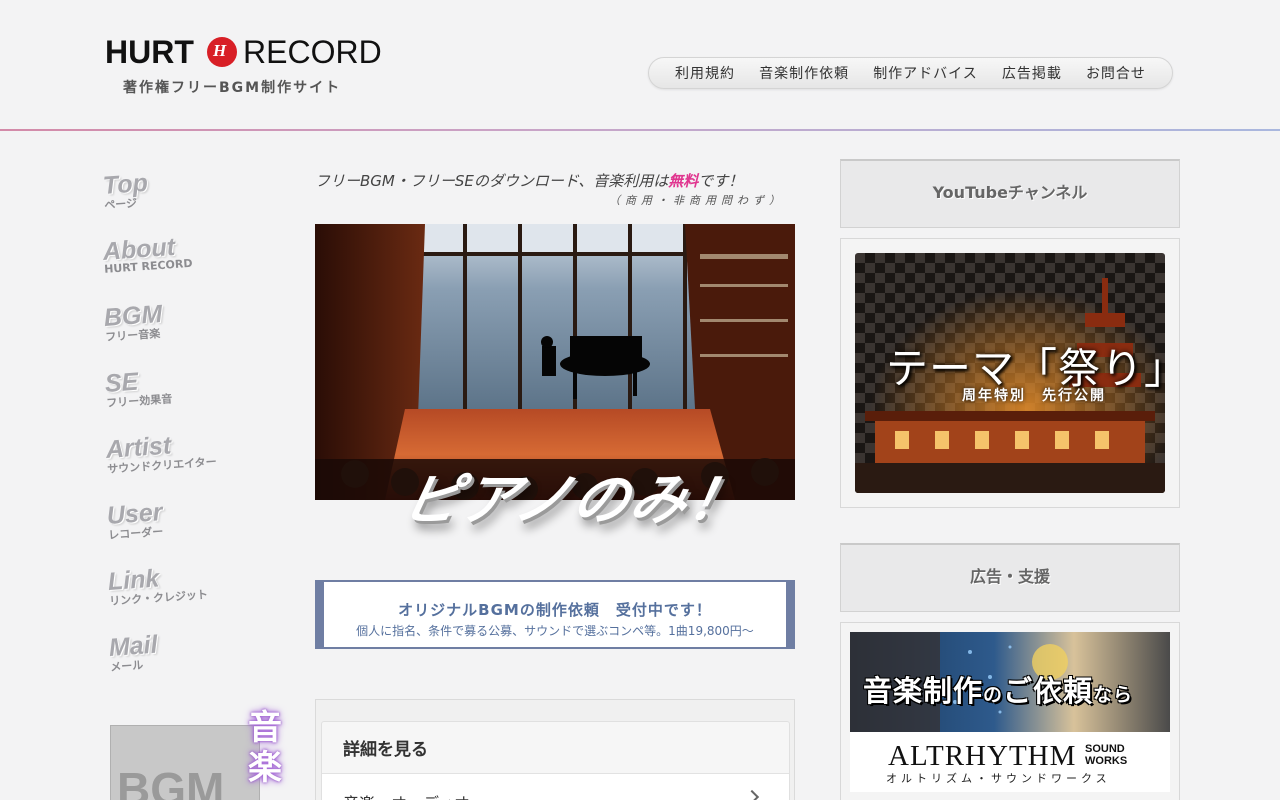 The width and height of the screenshot is (1280, 800). Describe the element at coordinates (385, 750) in the screenshot. I see `details-title: 詳細を見る` at that location.